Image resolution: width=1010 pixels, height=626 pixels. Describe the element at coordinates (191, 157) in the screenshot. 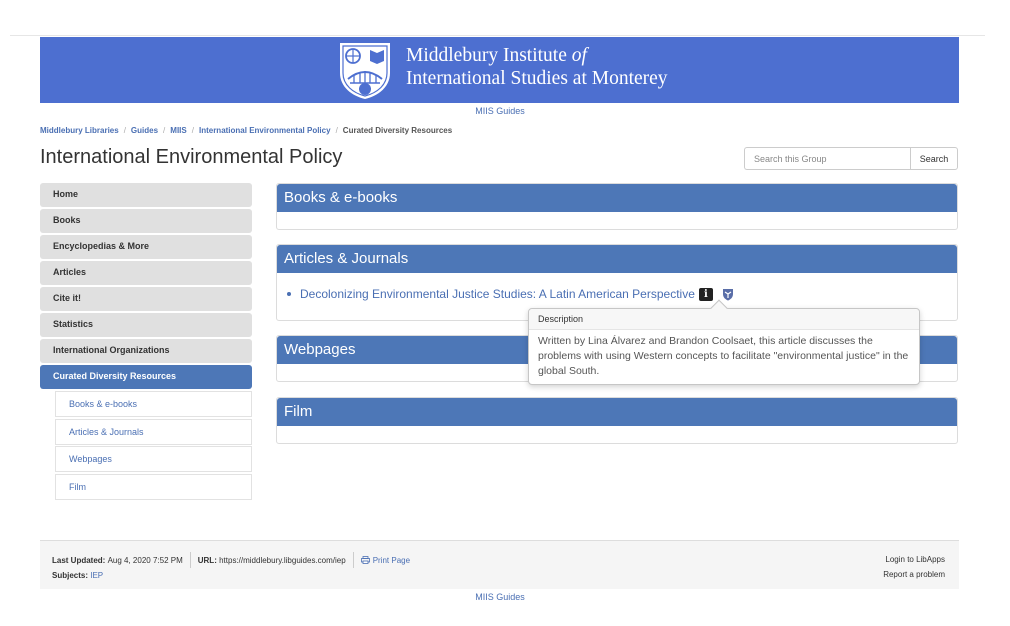

I see `page-title: International Environmental Policy` at that location.